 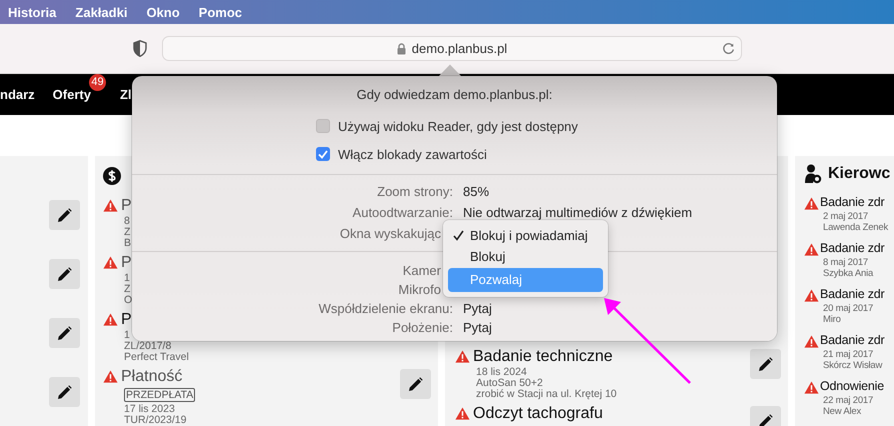 I want to click on item-title: Odnowienie, so click(x=852, y=386).